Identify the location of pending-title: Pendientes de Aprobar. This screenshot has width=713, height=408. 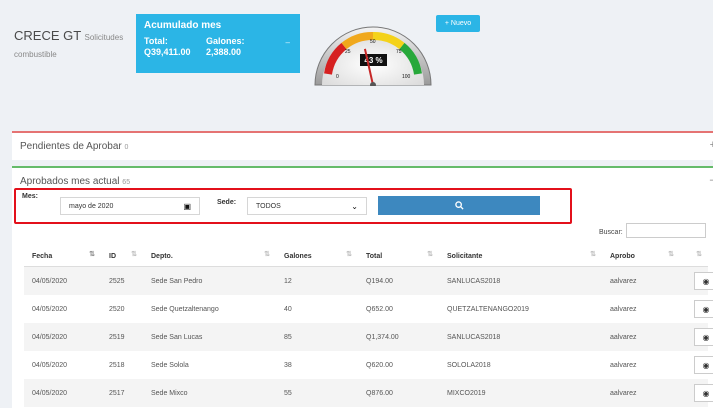
(71, 146).